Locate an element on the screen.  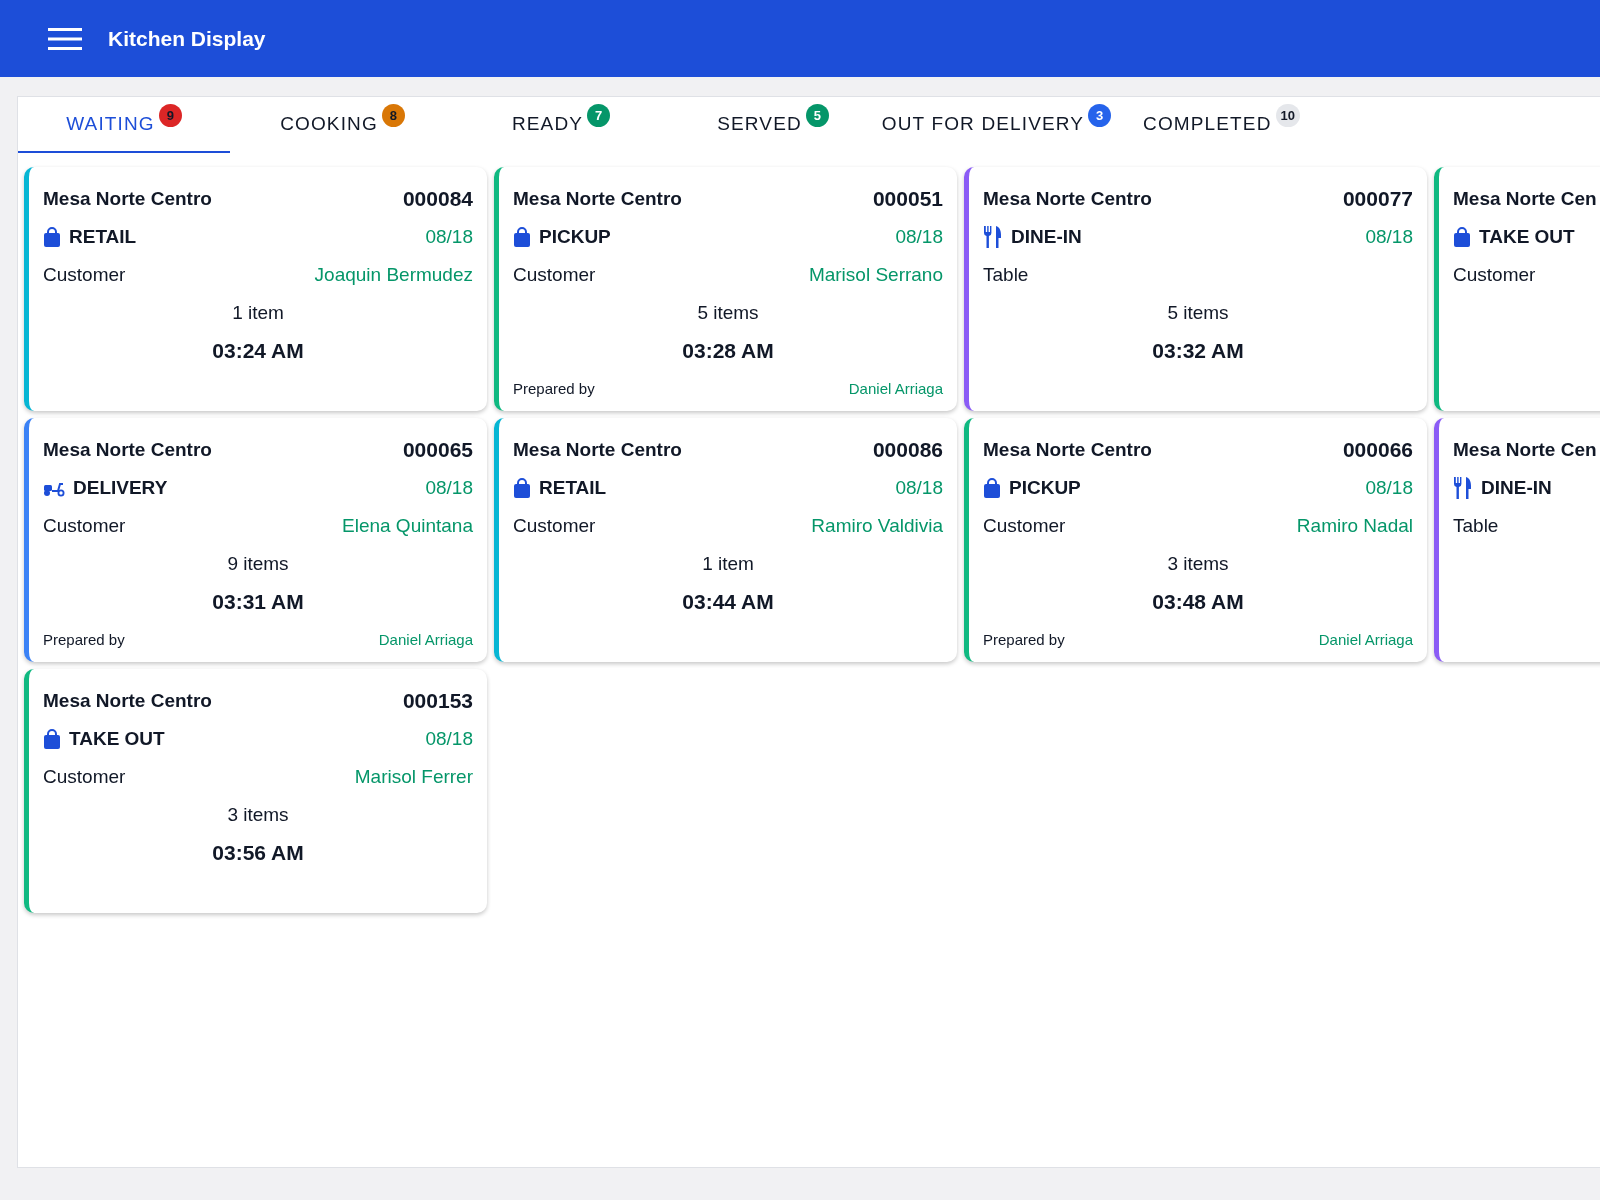
customer-name: Ramiro Valdivia is located at coordinates (877, 525).